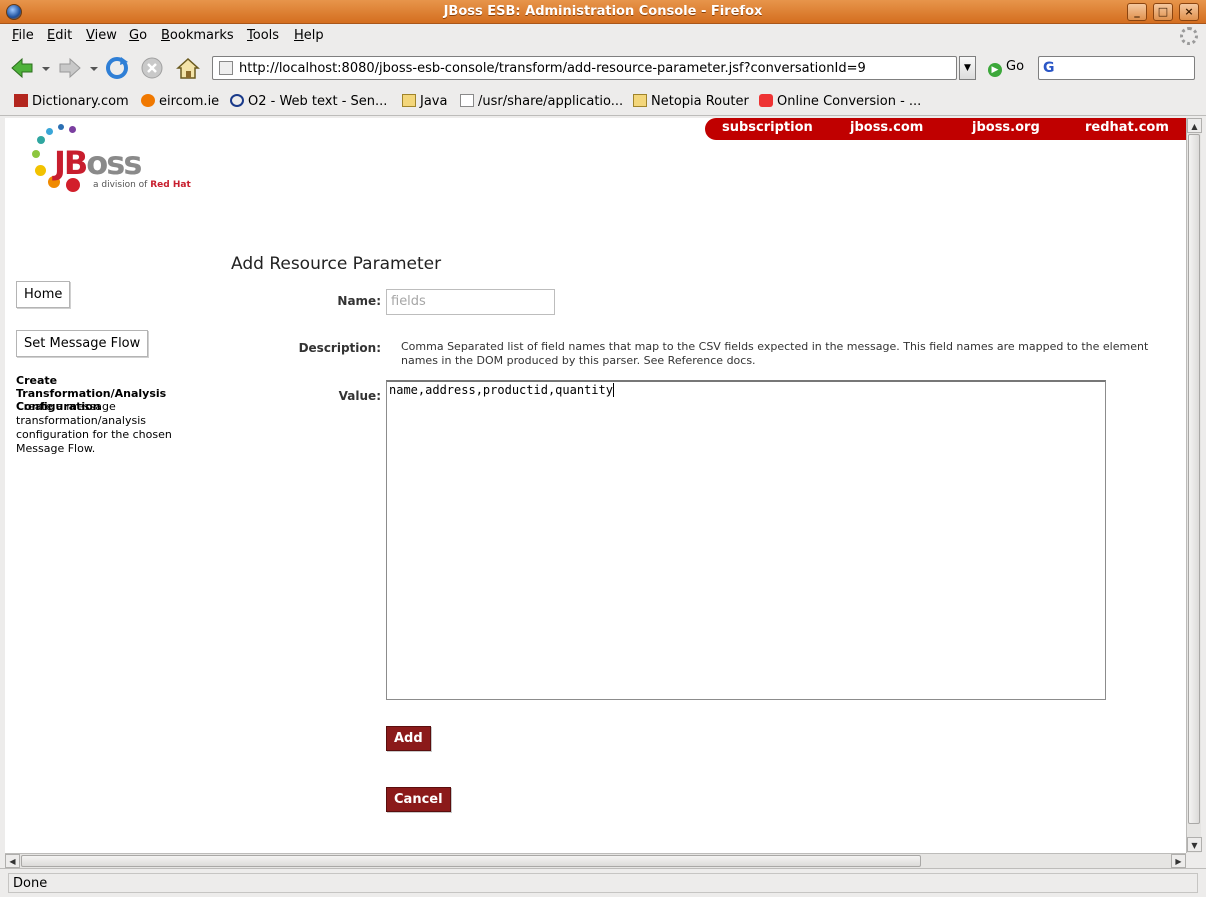 Image resolution: width=1206 pixels, height=897 pixels. I want to click on vertical-scrollbar: ▲ ▼, so click(1194, 485).